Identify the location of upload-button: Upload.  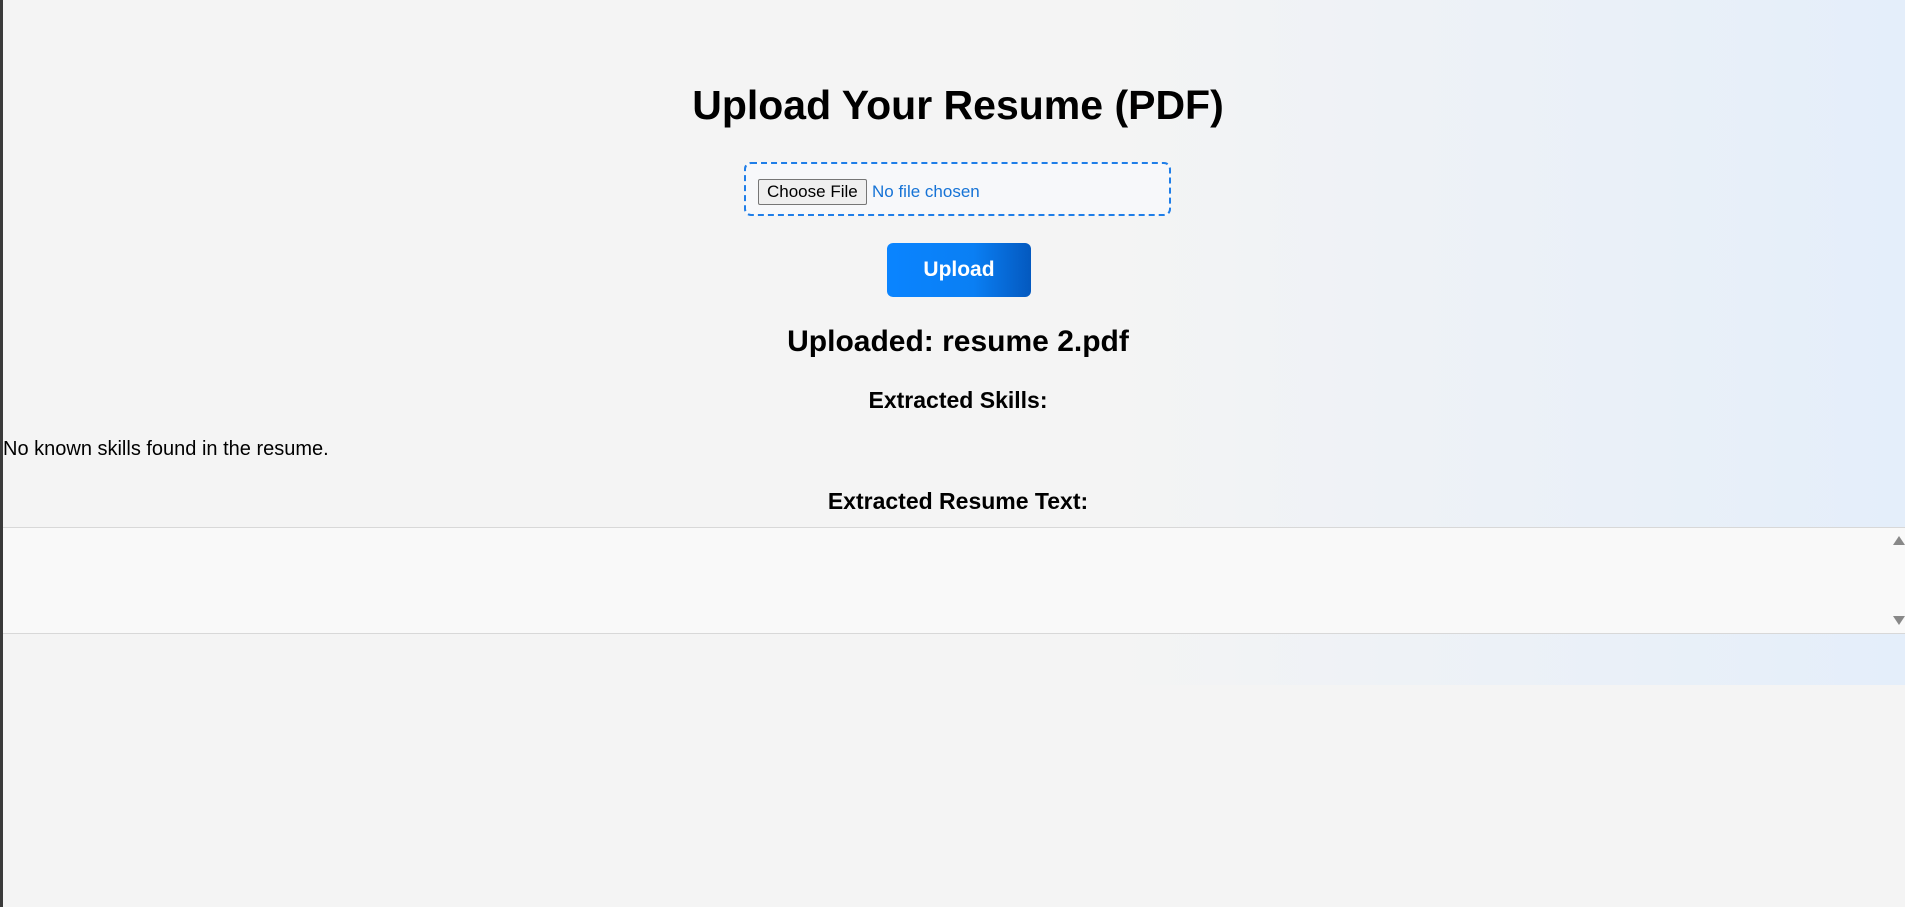
(959, 270).